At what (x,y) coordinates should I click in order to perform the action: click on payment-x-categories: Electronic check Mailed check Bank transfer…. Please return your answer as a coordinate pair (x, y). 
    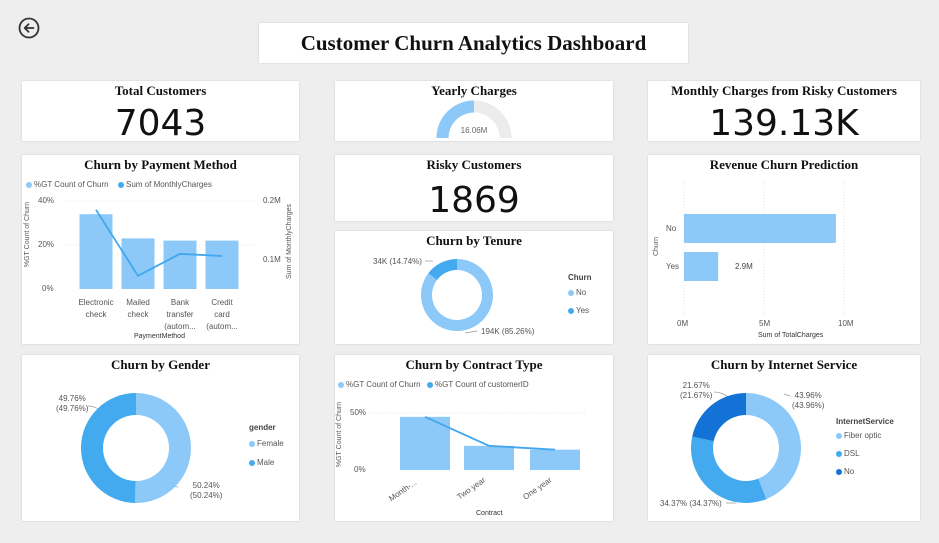
    Looking at the image, I should click on (160, 314).